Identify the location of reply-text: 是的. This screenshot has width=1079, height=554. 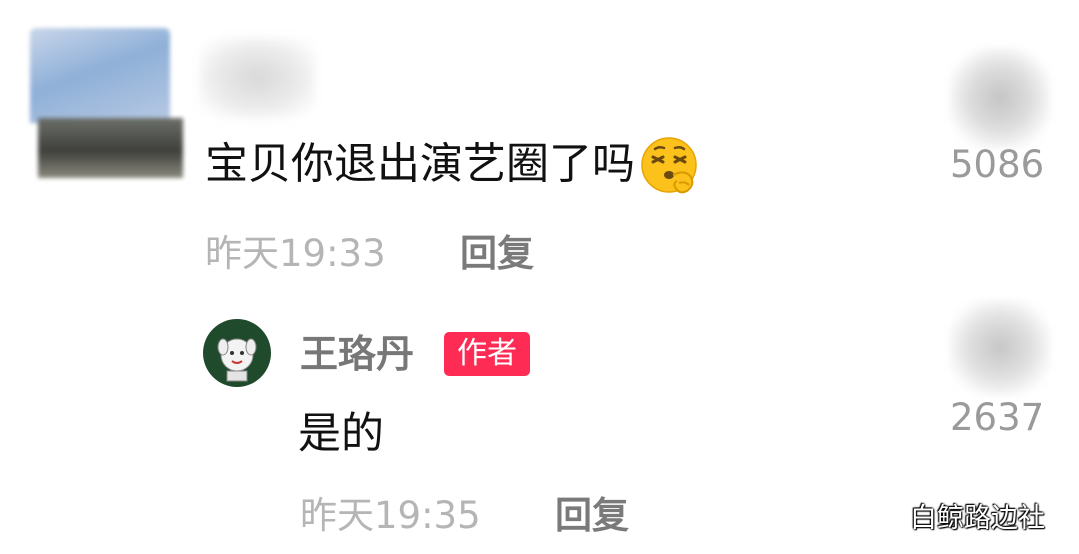
(341, 434).